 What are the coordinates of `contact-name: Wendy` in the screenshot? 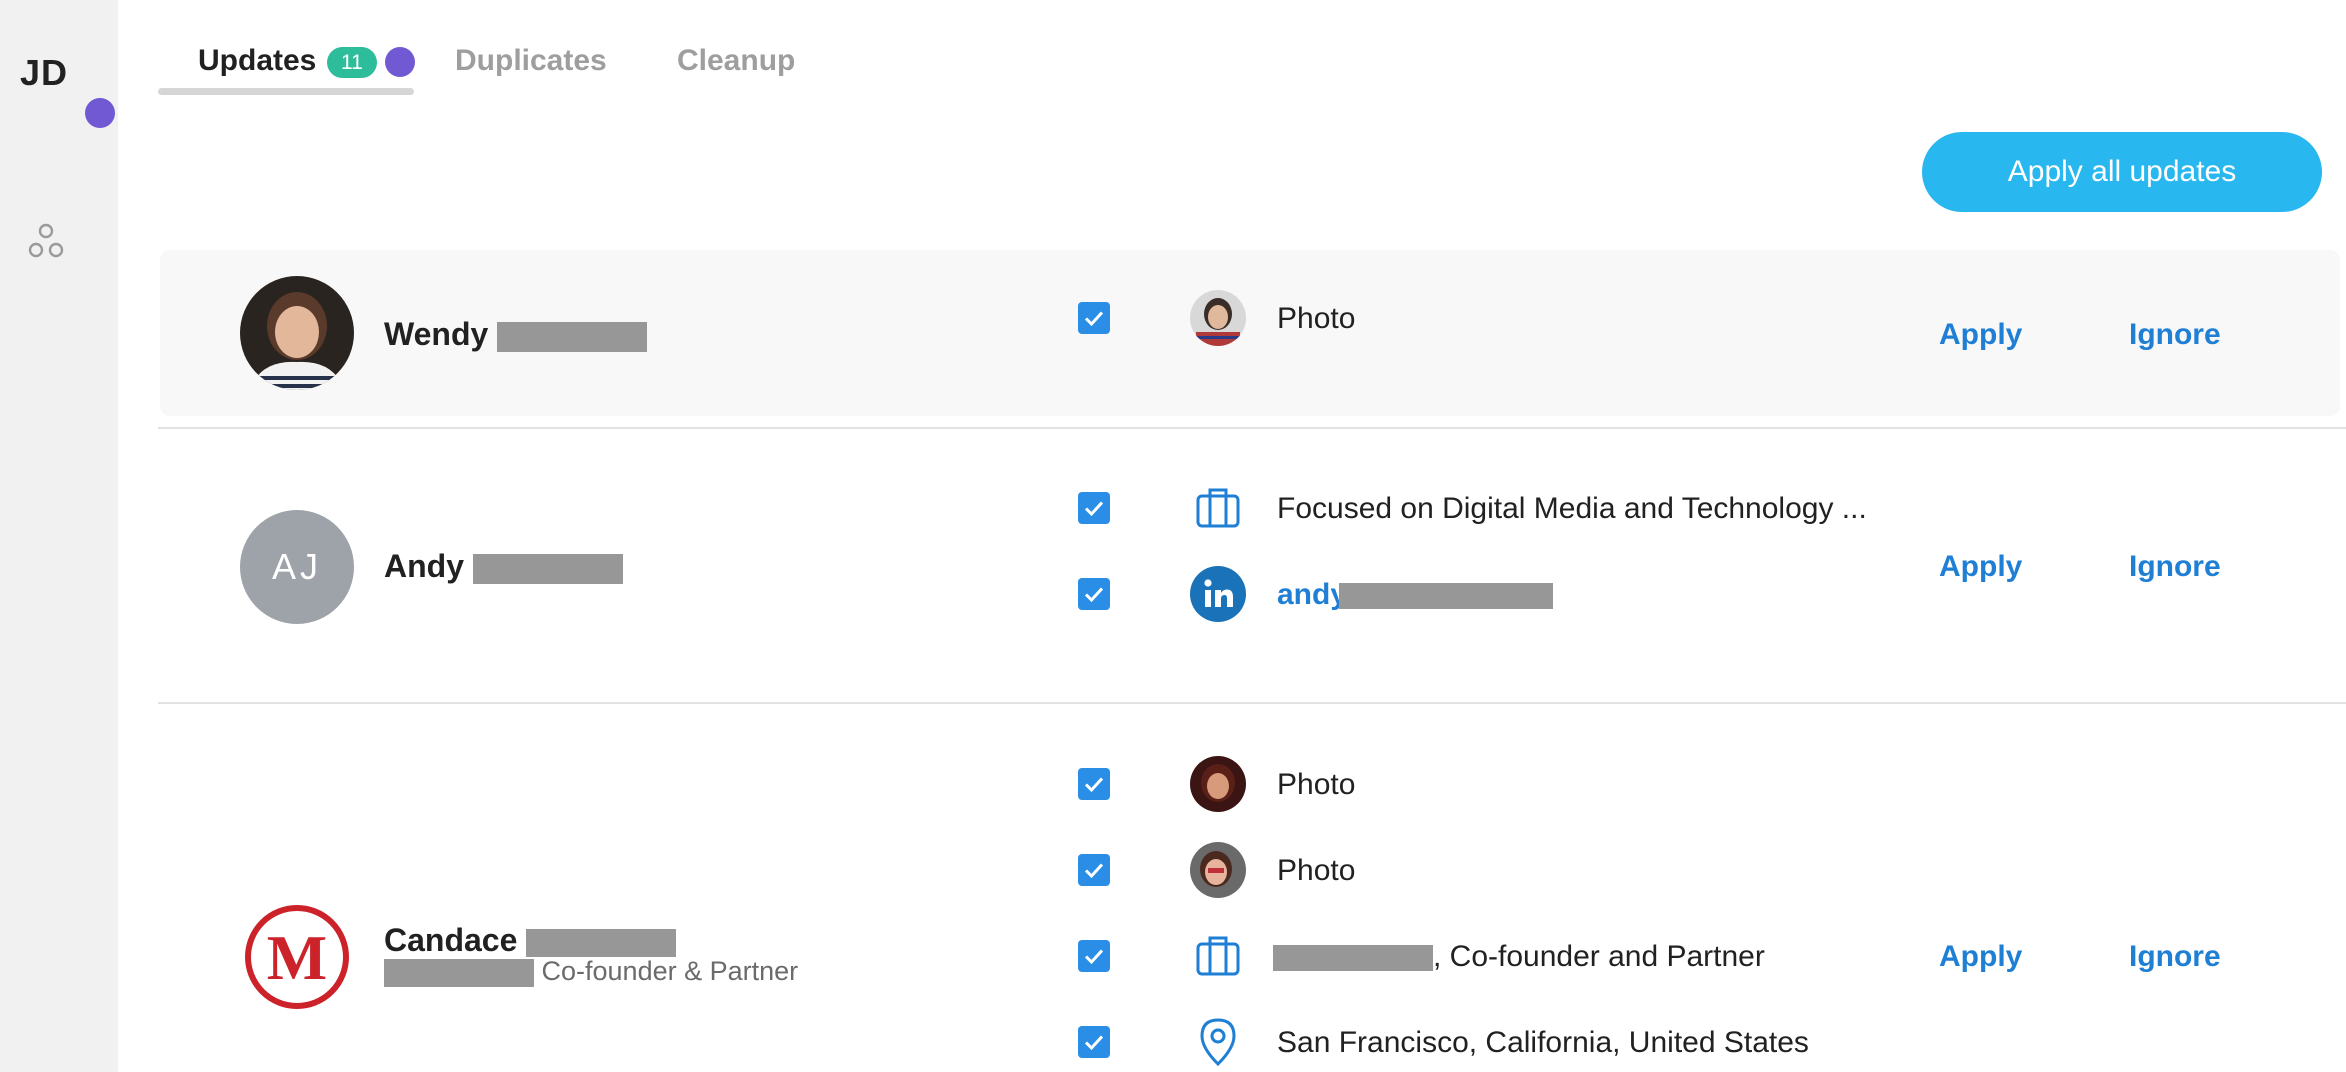 It's located at (516, 334).